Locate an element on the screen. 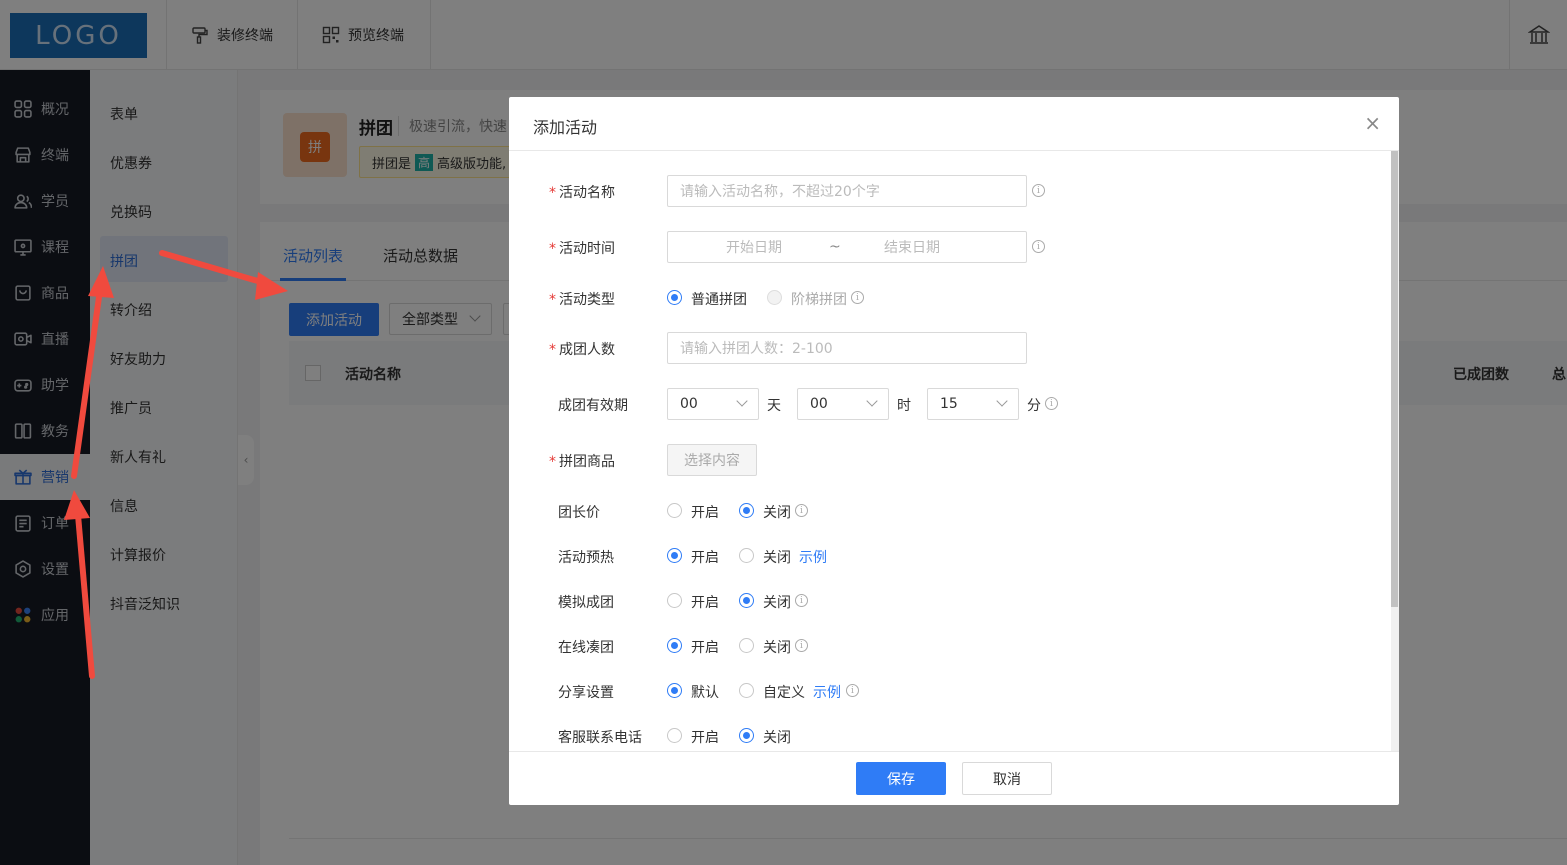  warmup-on-label: 开启 is located at coordinates (705, 558).